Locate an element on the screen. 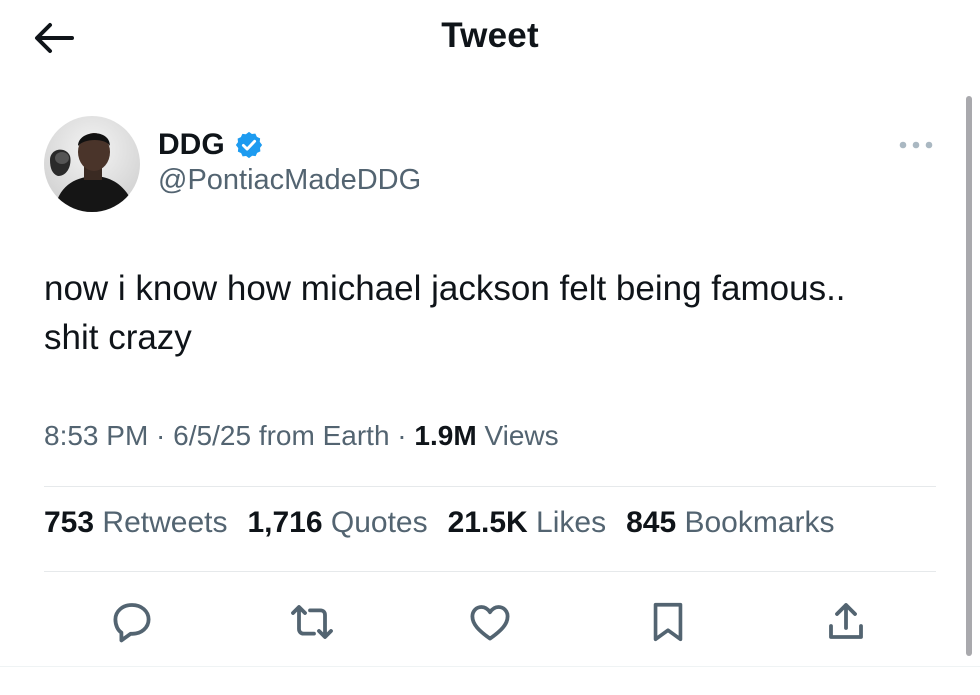 The width and height of the screenshot is (980, 695). more-horizontal-icon is located at coordinates (916, 145).